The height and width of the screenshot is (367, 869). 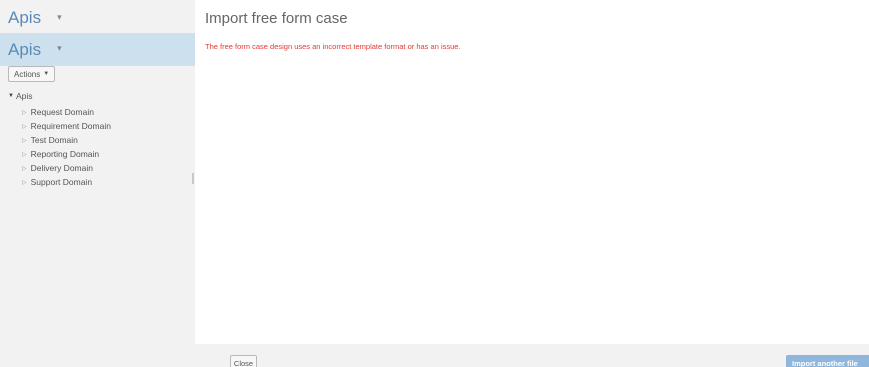 I want to click on tree-item-label: Test Domain, so click(x=54, y=140).